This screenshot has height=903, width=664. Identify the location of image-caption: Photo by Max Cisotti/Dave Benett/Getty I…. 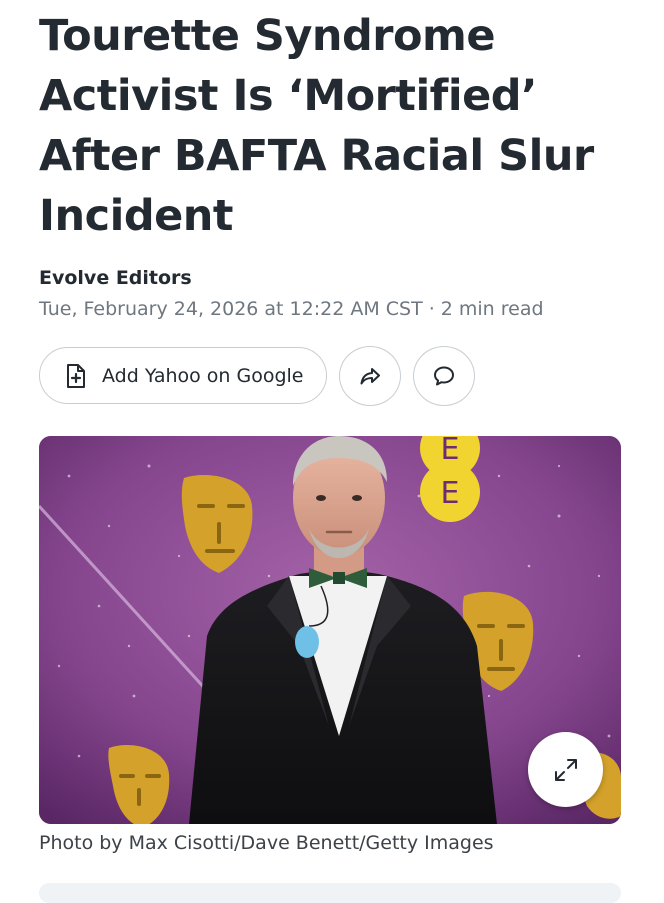
(266, 843).